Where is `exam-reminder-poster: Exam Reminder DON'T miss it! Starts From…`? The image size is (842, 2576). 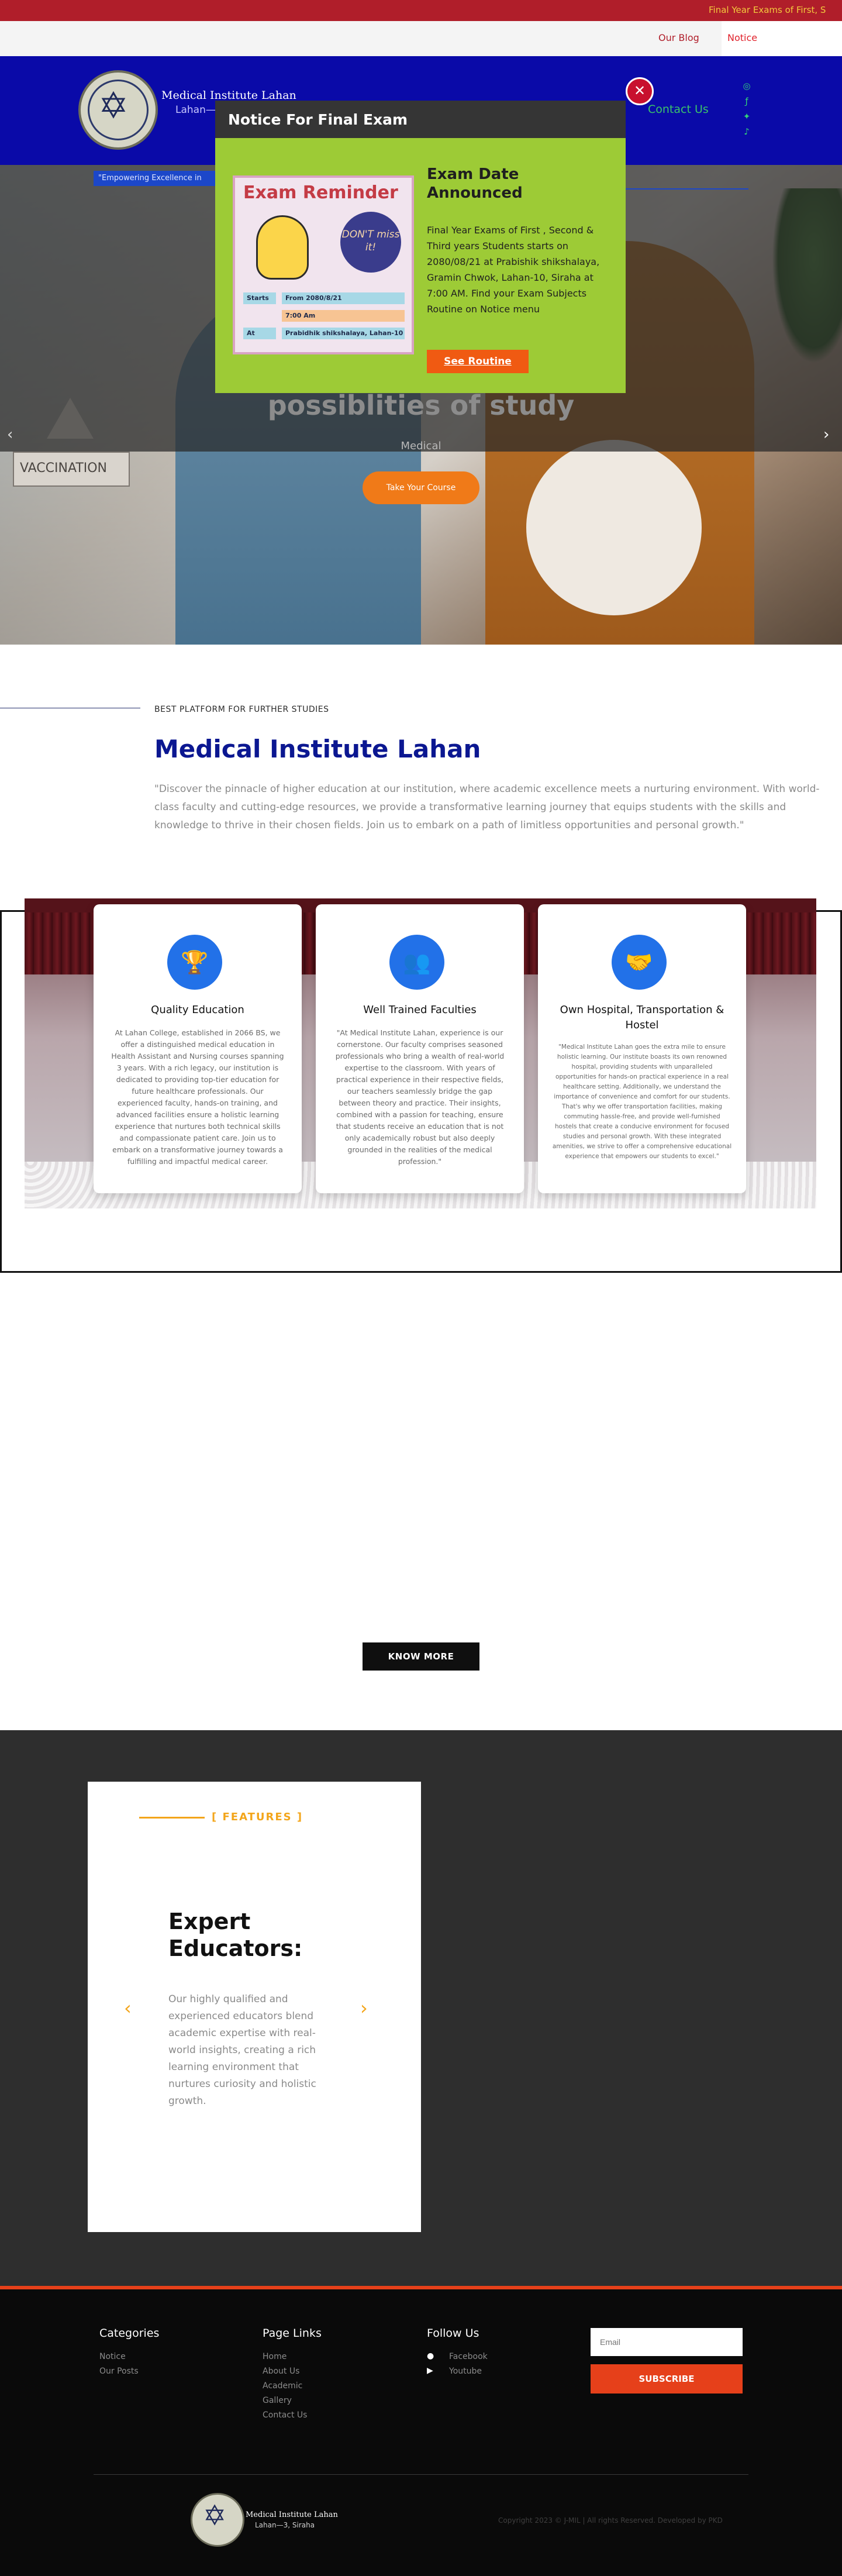 exam-reminder-poster: Exam Reminder DON'T miss it! Starts From… is located at coordinates (323, 264).